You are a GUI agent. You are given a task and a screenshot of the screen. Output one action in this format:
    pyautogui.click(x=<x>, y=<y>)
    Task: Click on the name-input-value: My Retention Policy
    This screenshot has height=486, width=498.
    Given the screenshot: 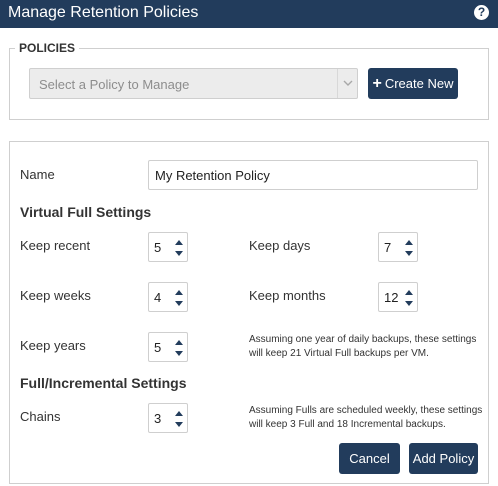 What is the action you would take?
    pyautogui.click(x=212, y=175)
    